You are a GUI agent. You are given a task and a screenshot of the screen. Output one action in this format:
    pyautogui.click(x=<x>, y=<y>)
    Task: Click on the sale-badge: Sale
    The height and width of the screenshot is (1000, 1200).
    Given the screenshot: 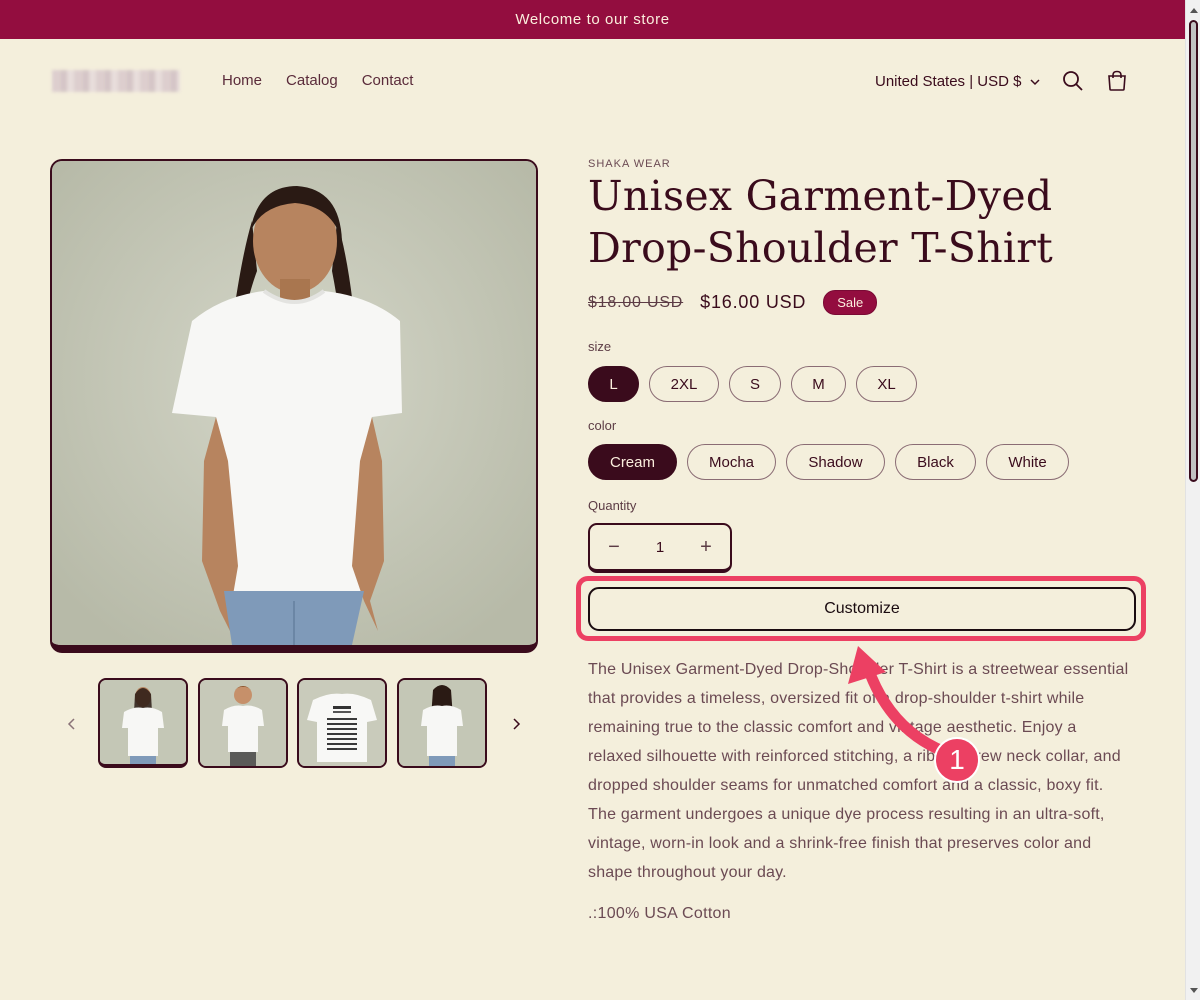 What is the action you would take?
    pyautogui.click(x=850, y=302)
    